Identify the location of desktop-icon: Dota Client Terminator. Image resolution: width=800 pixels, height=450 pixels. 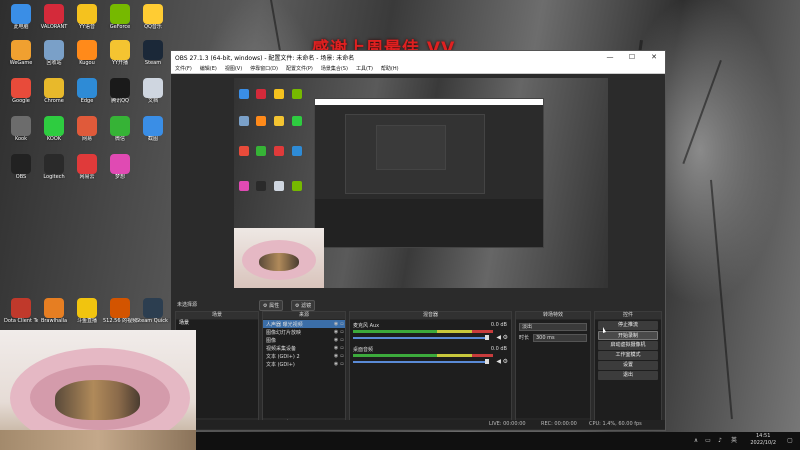
(21, 311).